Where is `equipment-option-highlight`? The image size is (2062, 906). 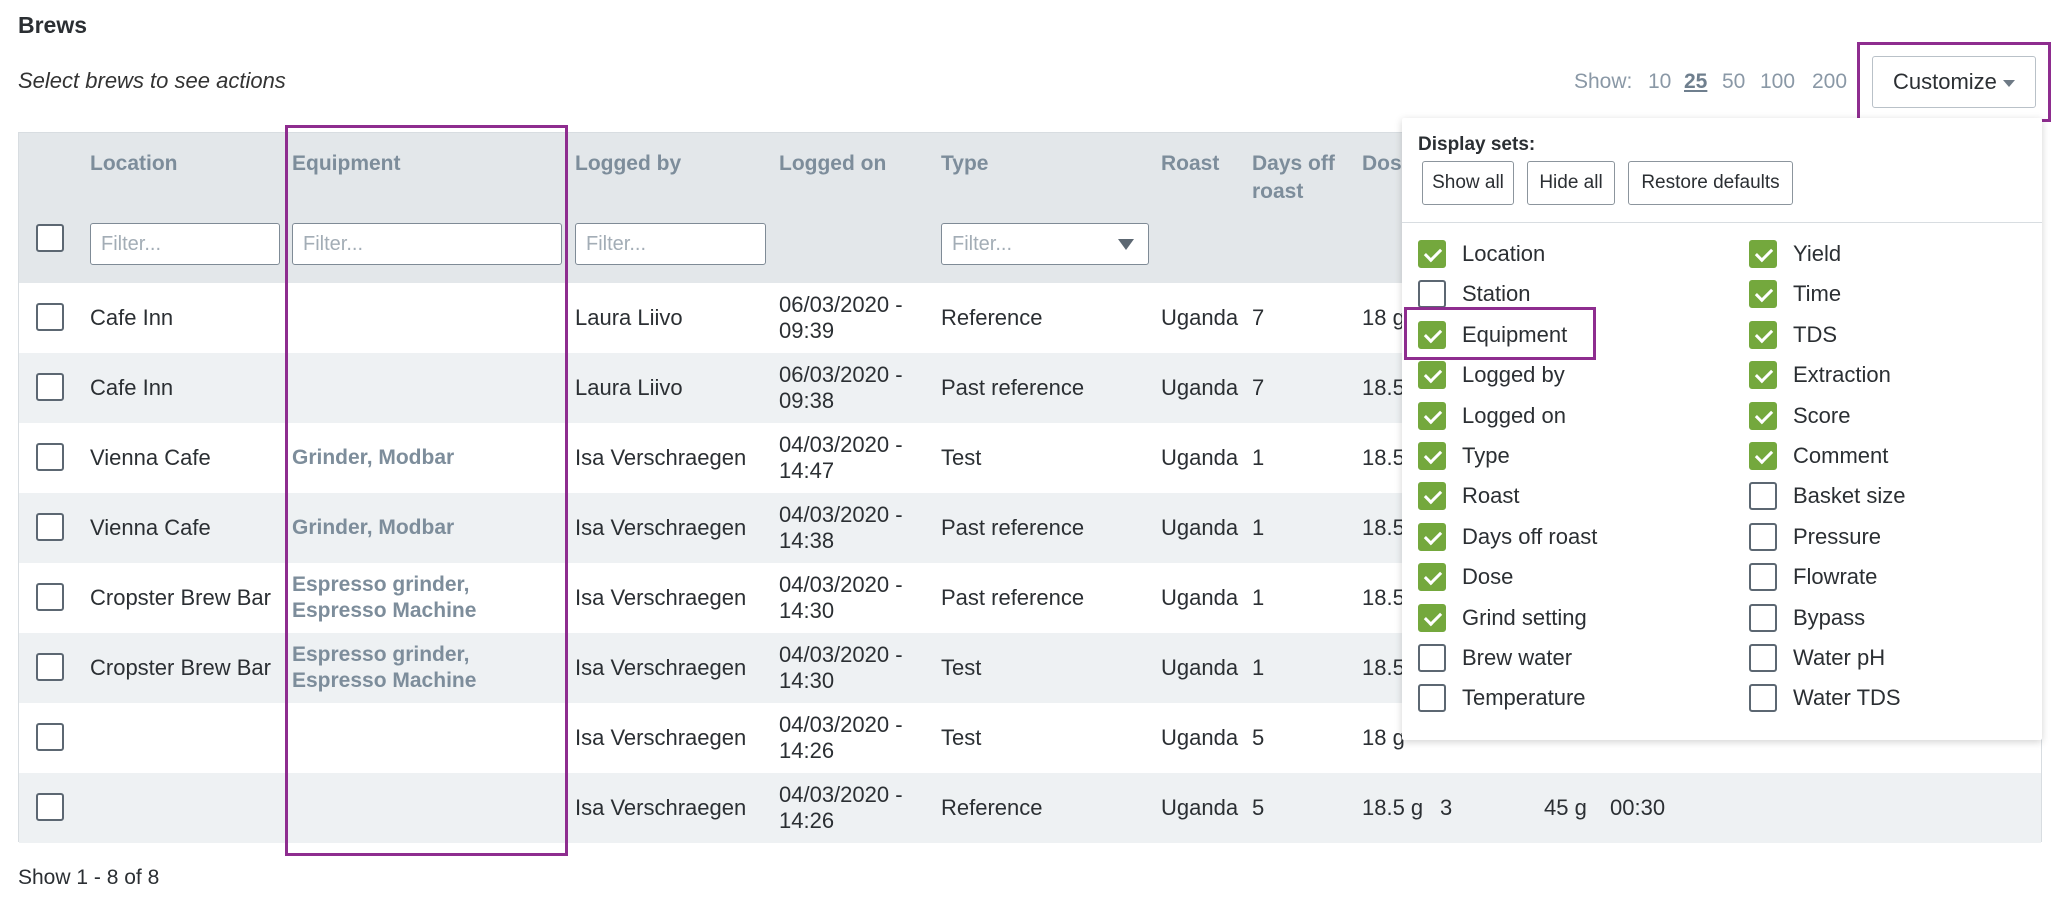
equipment-option-highlight is located at coordinates (1500, 333).